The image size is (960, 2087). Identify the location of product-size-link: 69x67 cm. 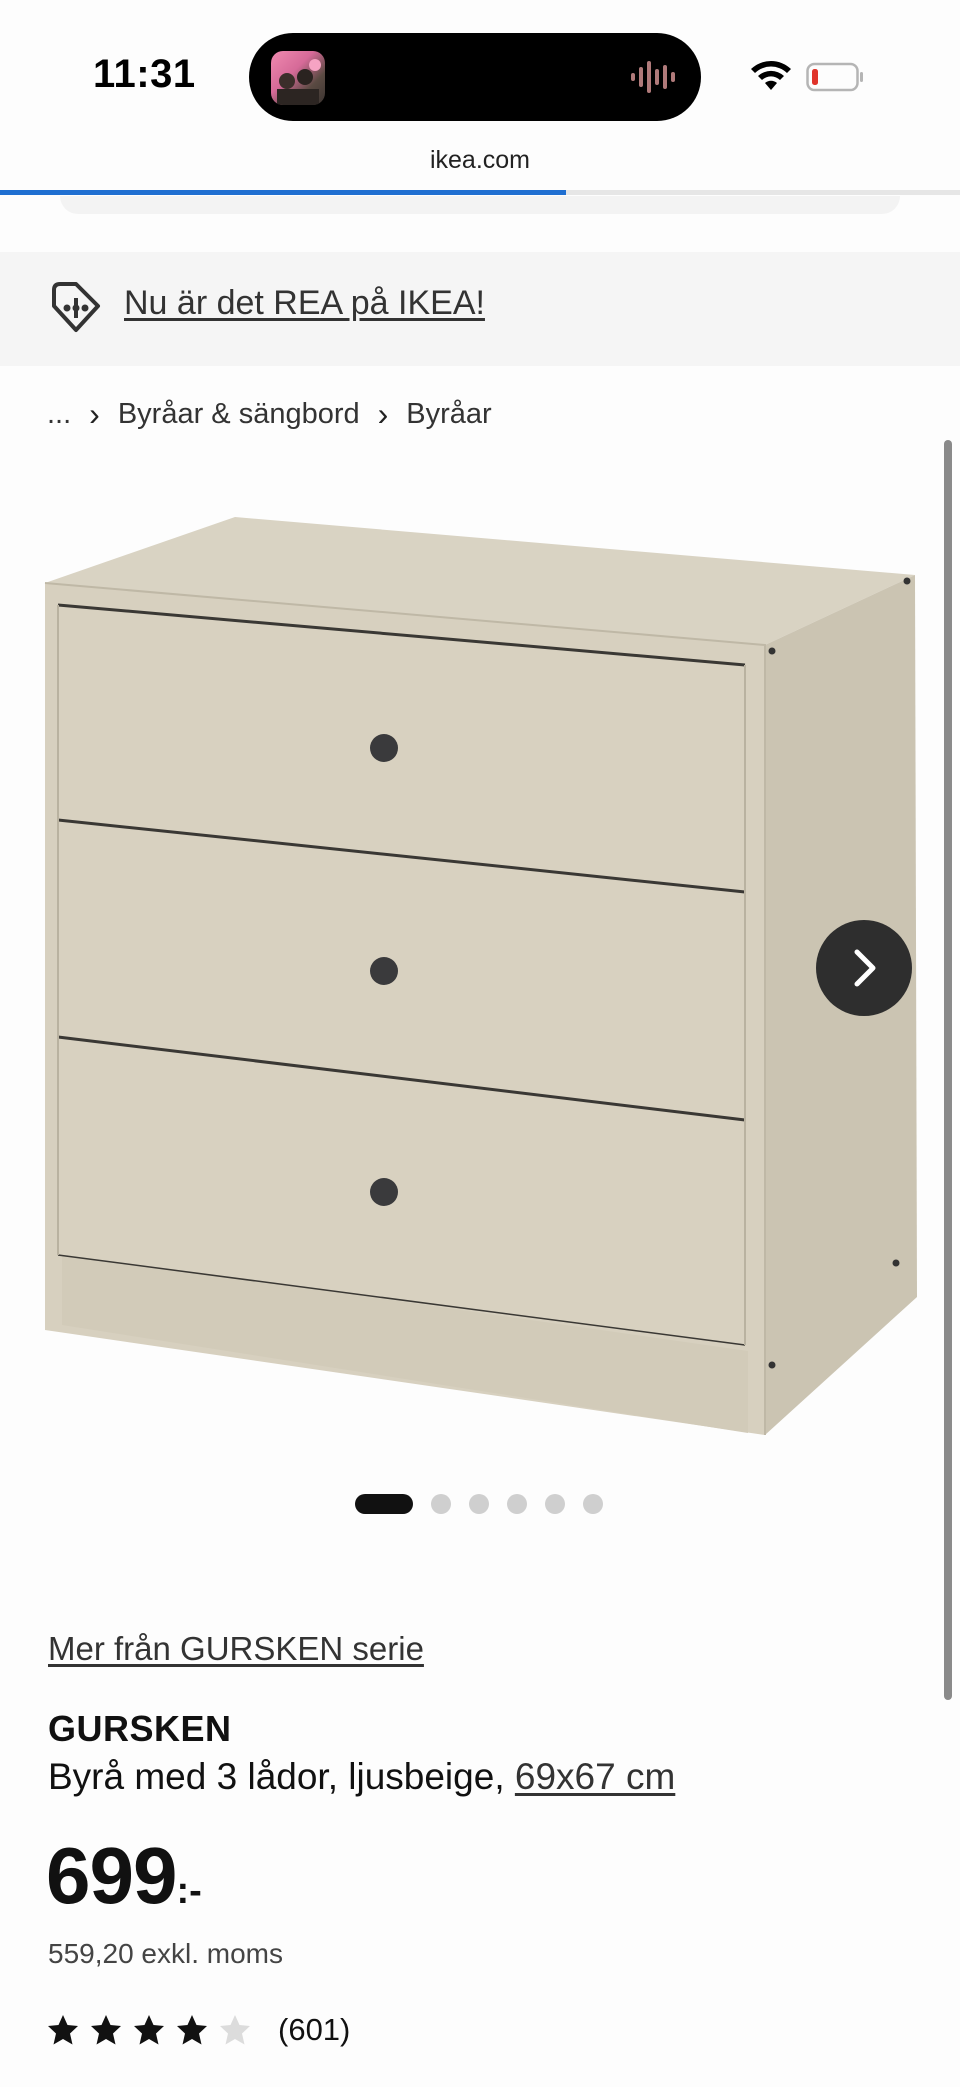
(595, 1776).